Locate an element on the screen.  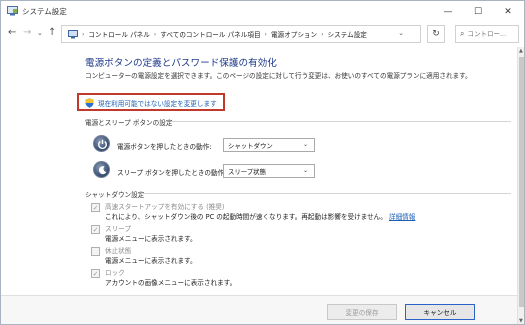
hibernate-checkbox is located at coordinates (95, 251).